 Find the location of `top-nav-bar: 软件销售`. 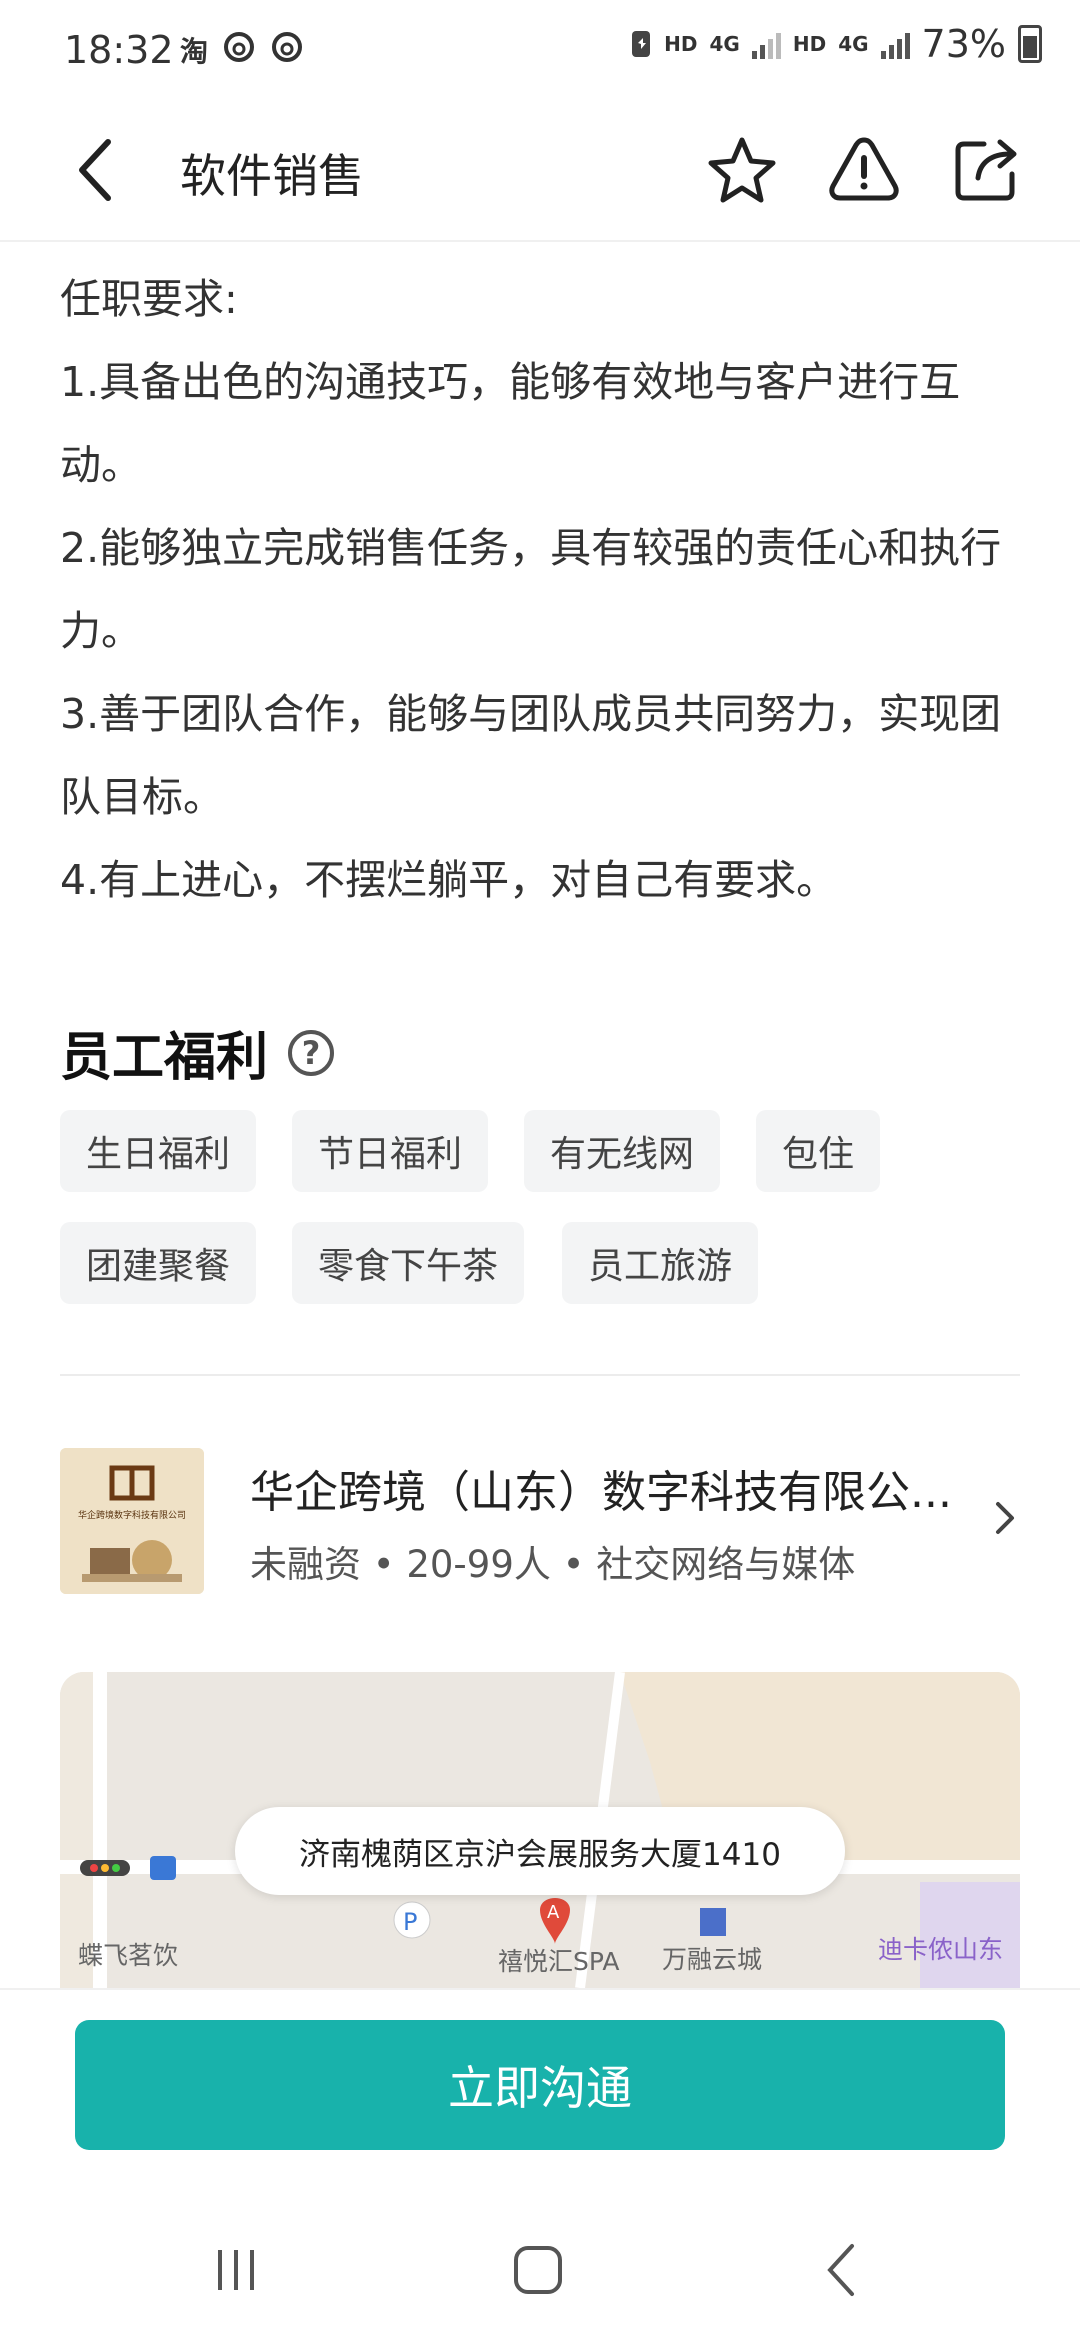

top-nav-bar: 软件销售 is located at coordinates (540, 171).